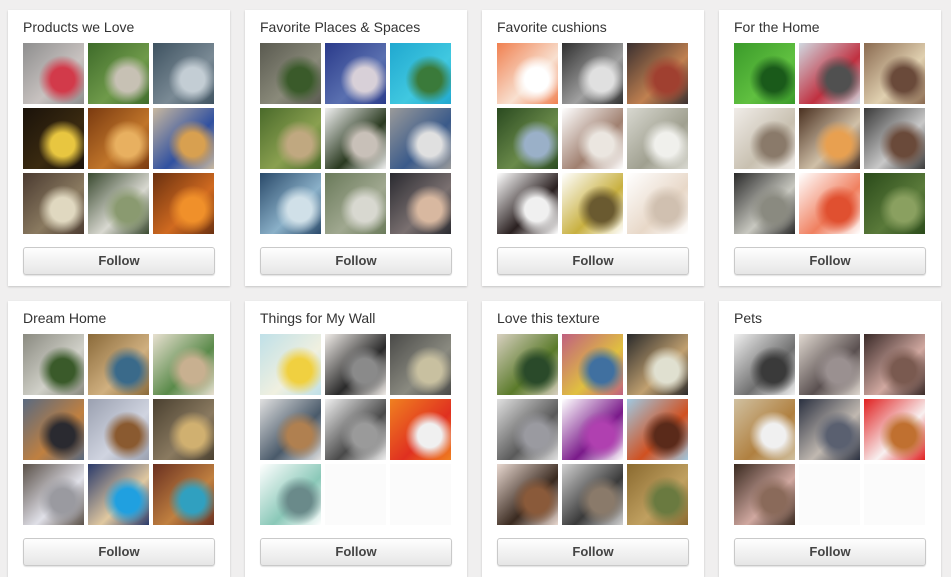 The height and width of the screenshot is (577, 951). I want to click on board-card: Favorite Places & Spaces Follow, so click(356, 148).